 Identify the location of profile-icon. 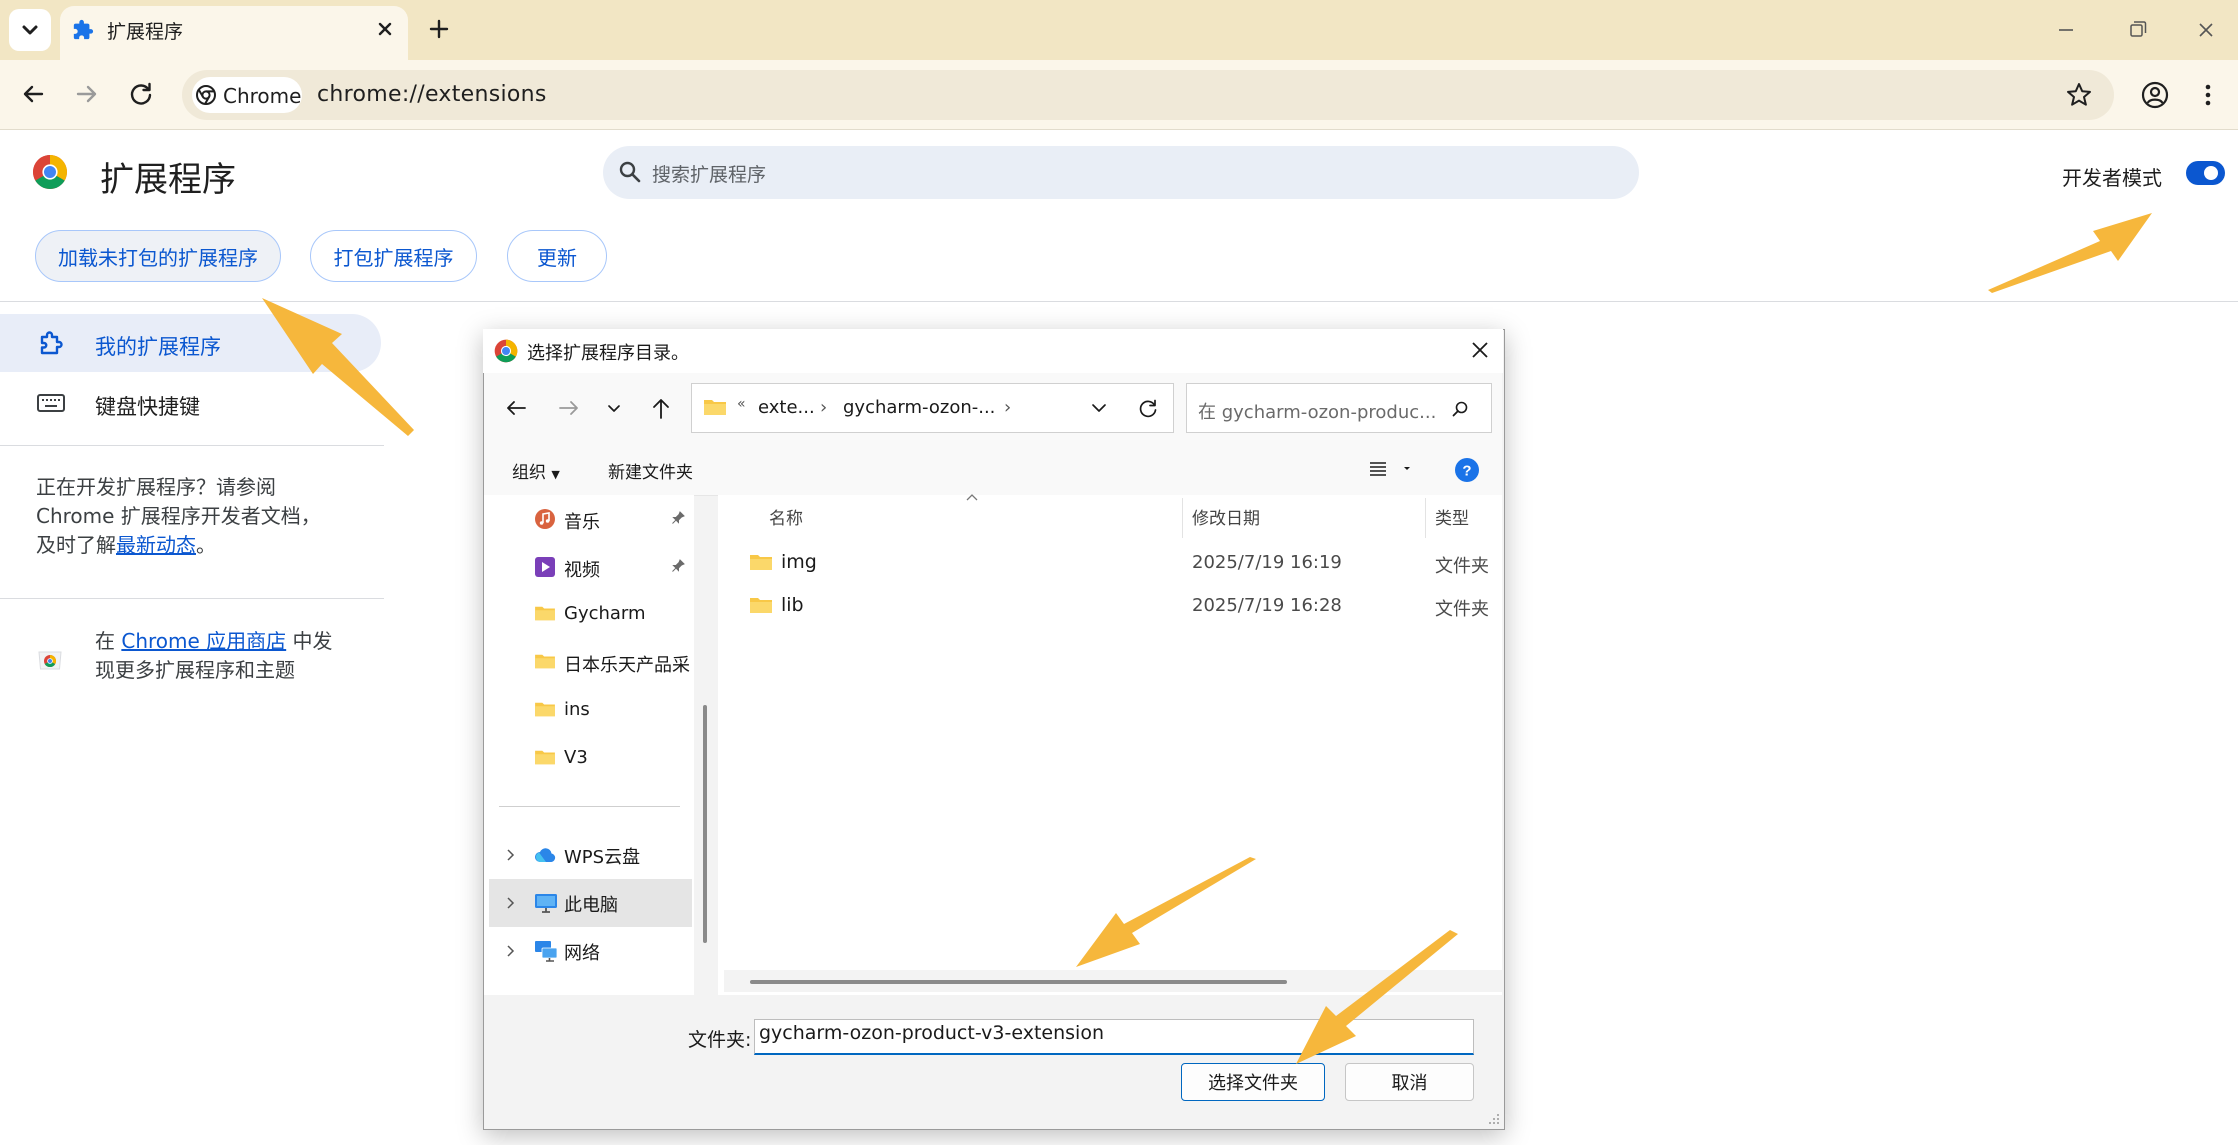
(2155, 95).